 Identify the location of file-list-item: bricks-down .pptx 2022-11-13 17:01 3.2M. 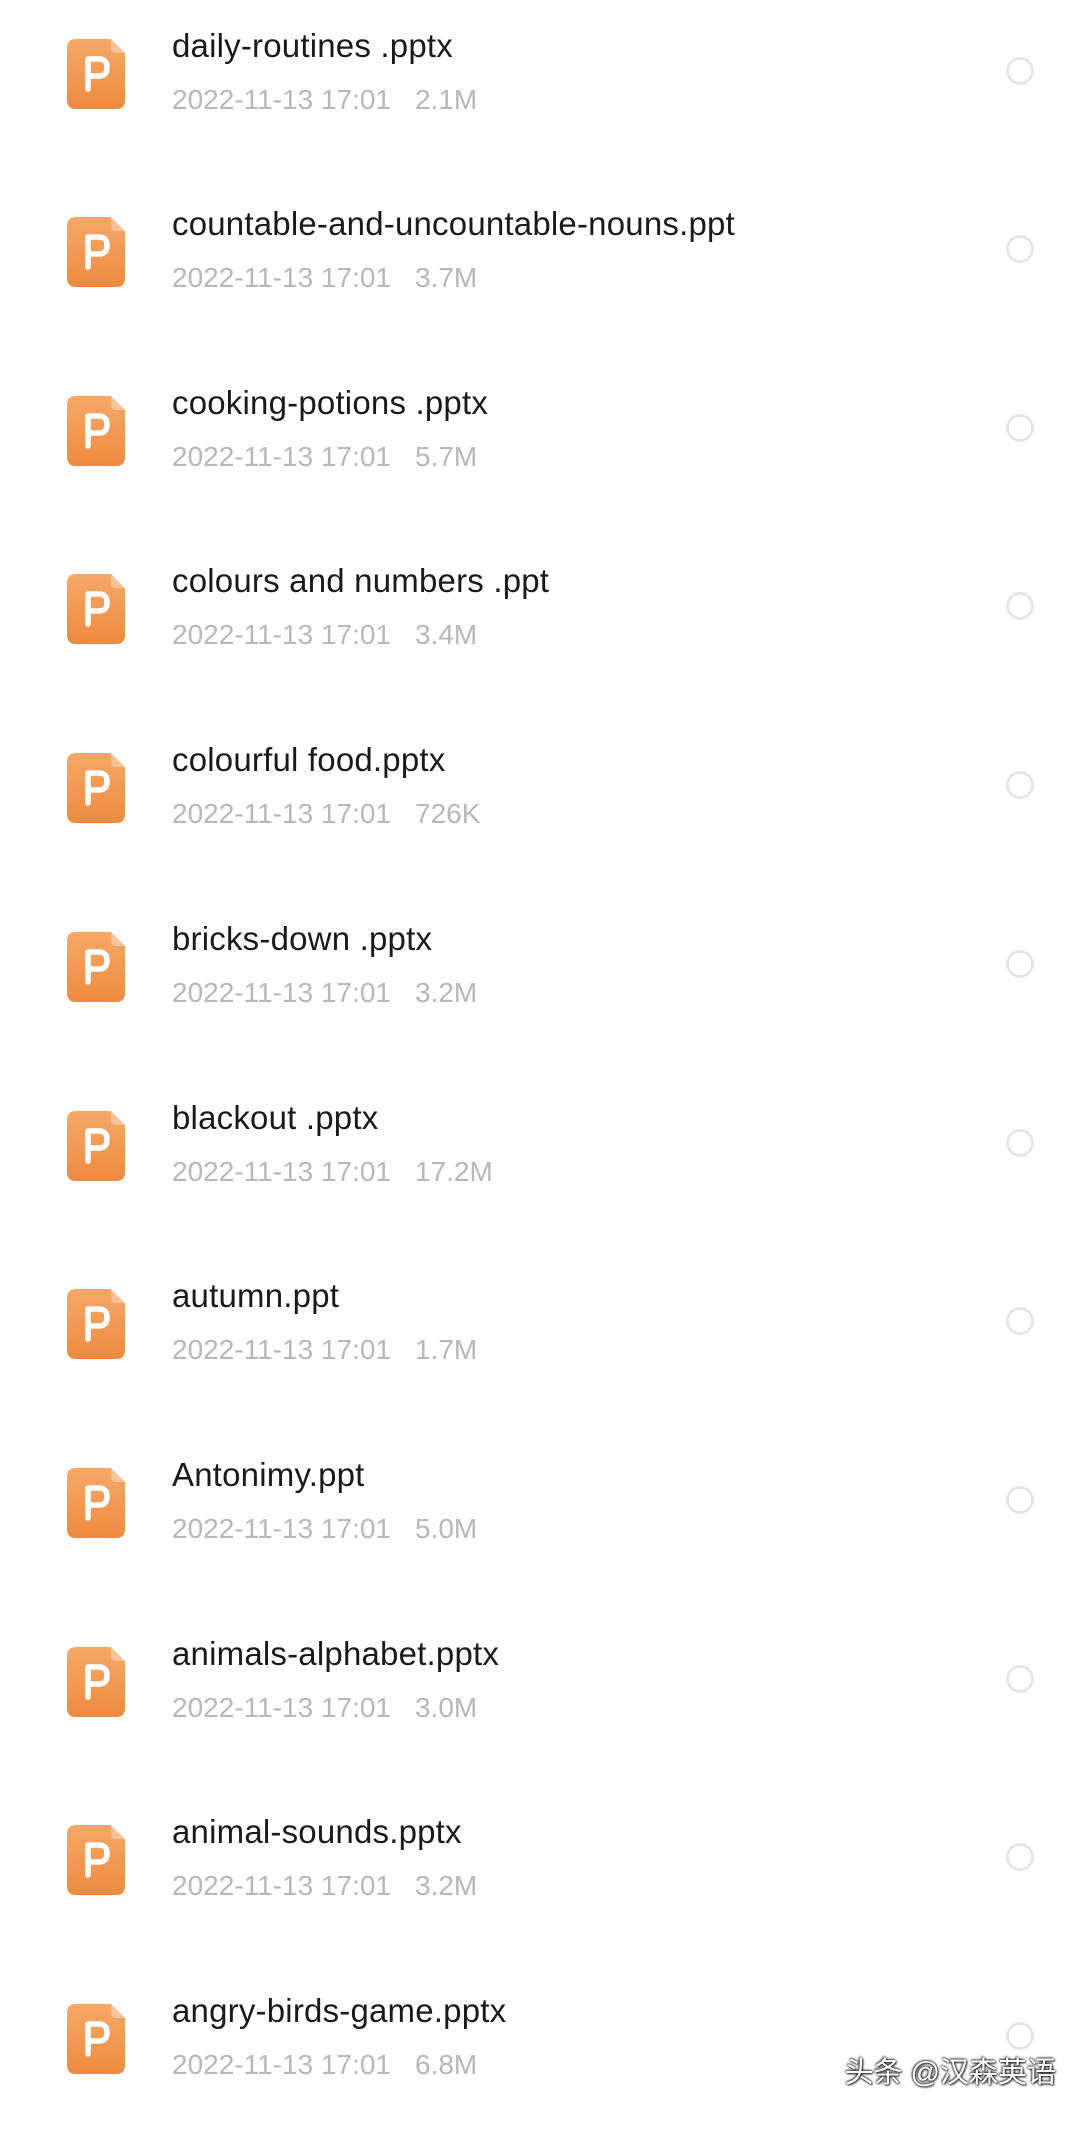
(540, 983).